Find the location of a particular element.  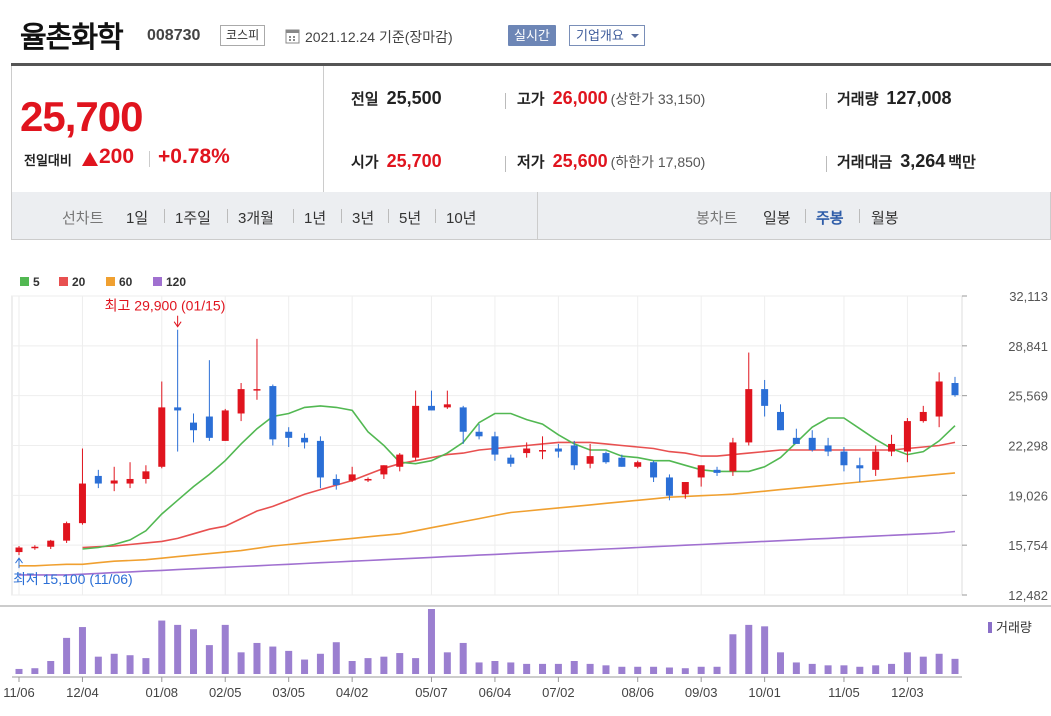

realtime-button: 실시간 is located at coordinates (532, 35).